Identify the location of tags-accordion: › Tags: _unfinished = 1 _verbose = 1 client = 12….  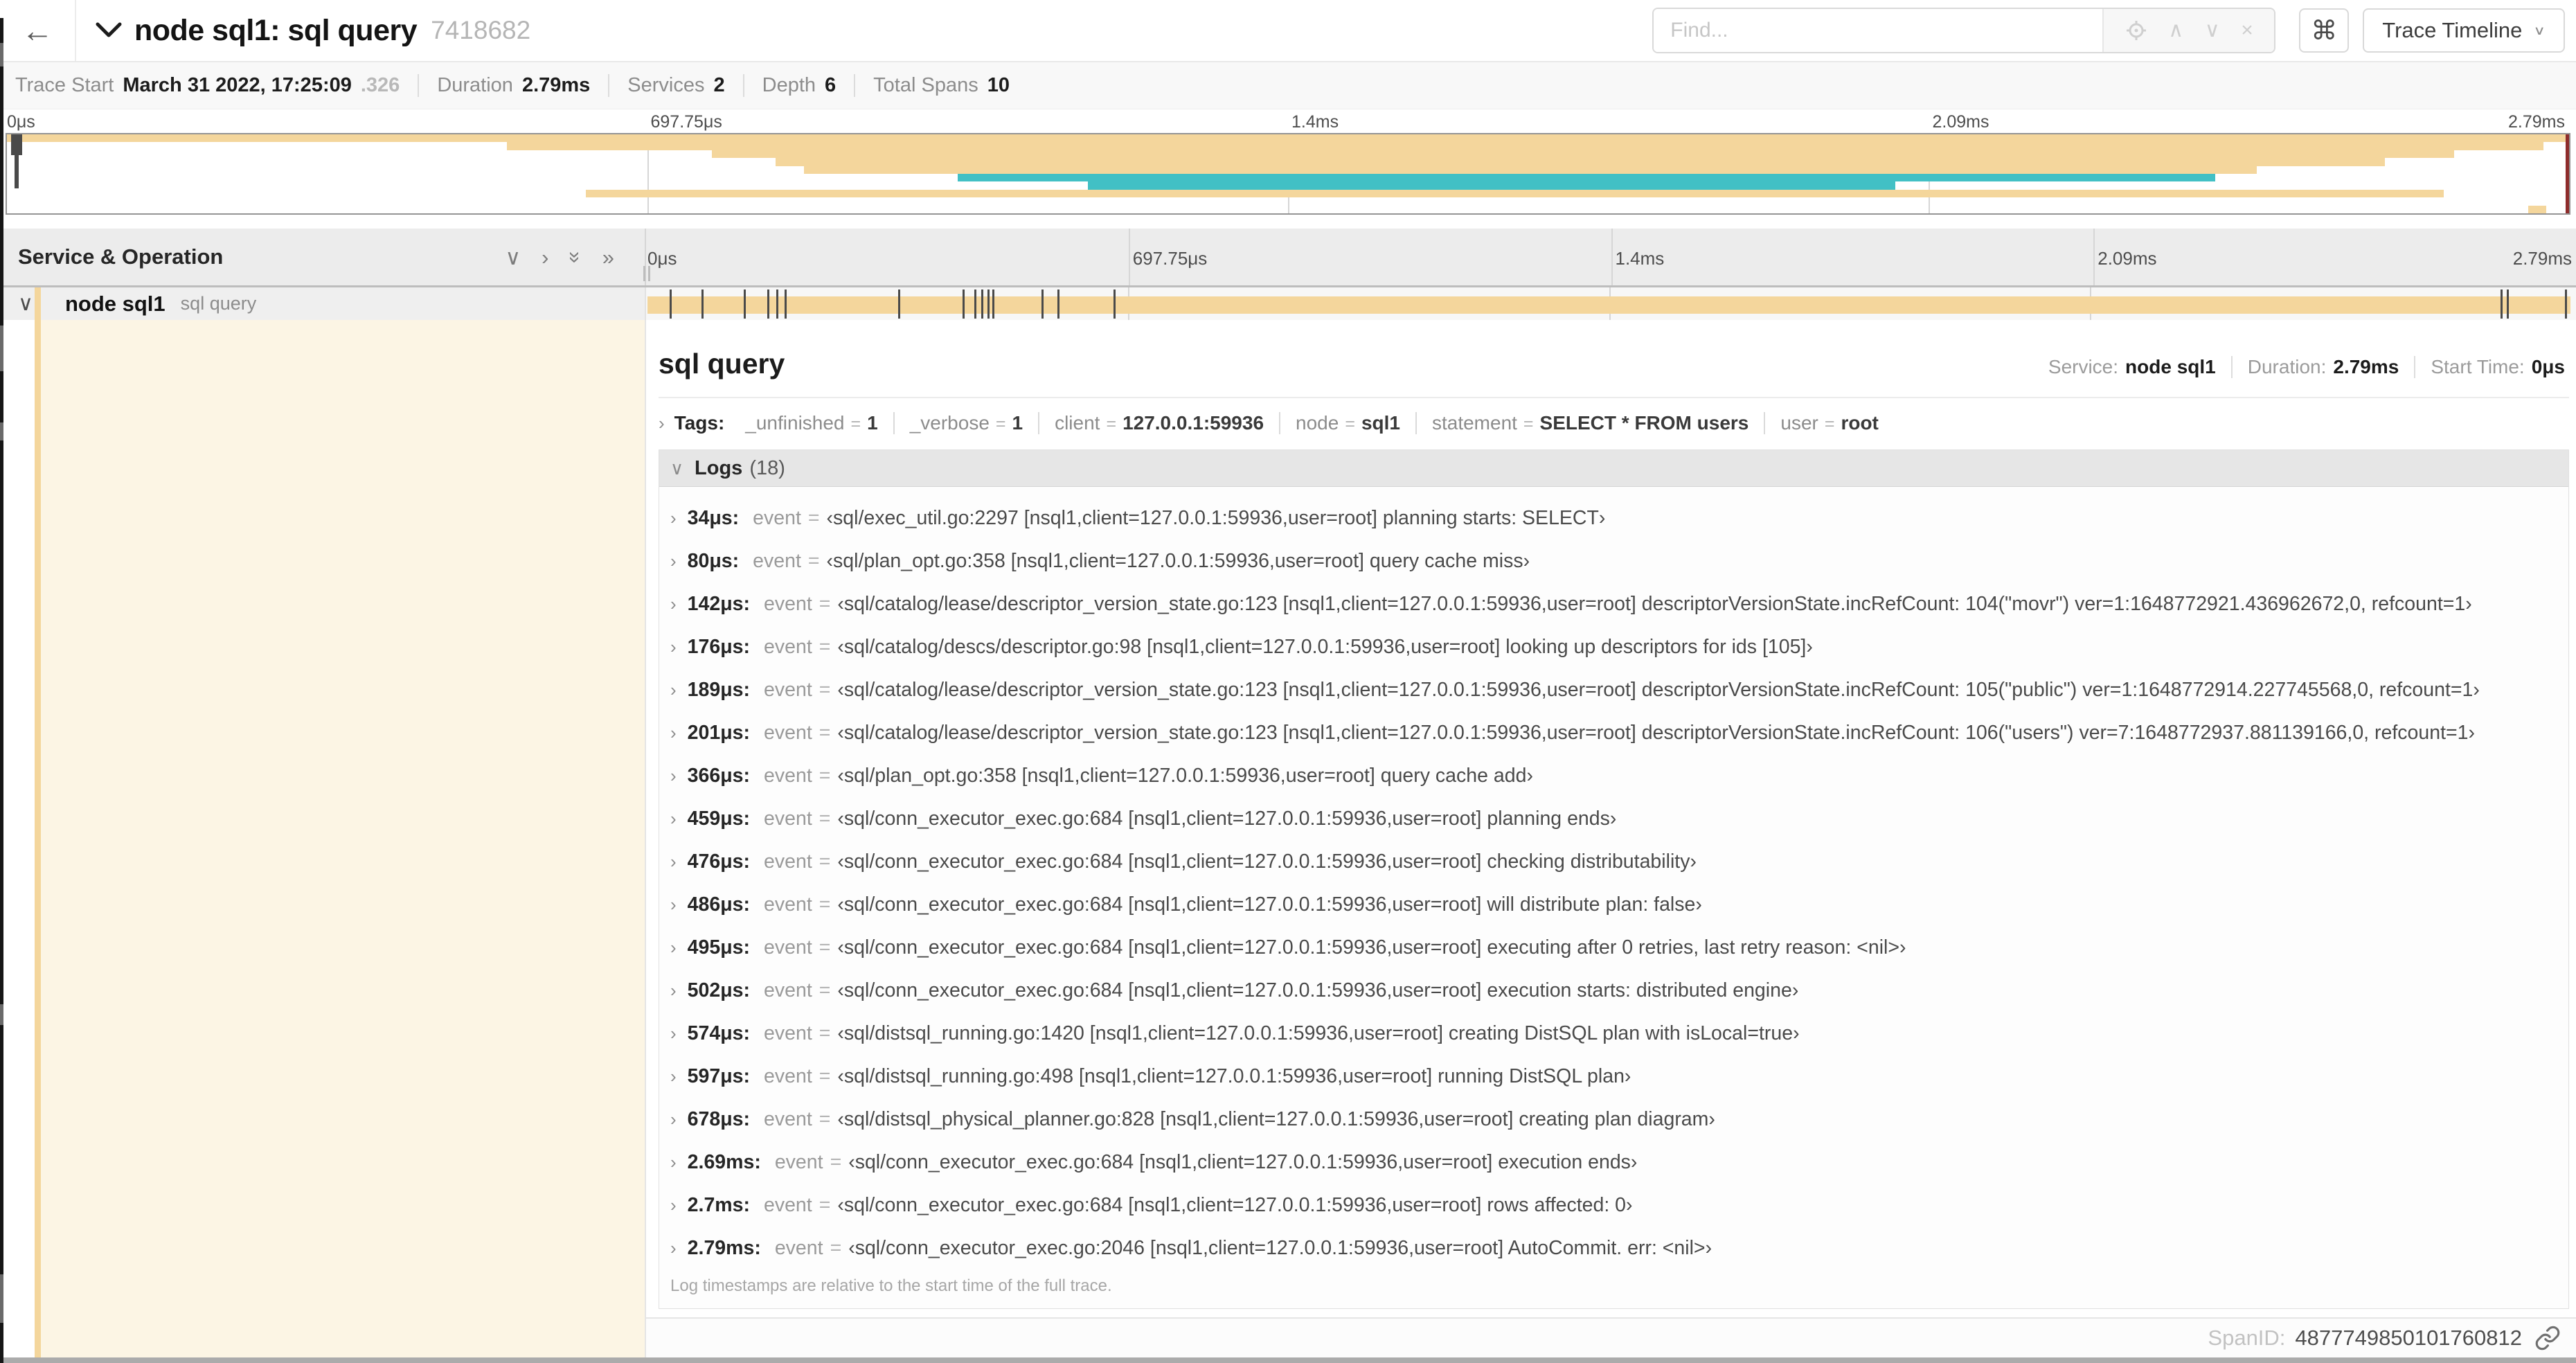
(1614, 423).